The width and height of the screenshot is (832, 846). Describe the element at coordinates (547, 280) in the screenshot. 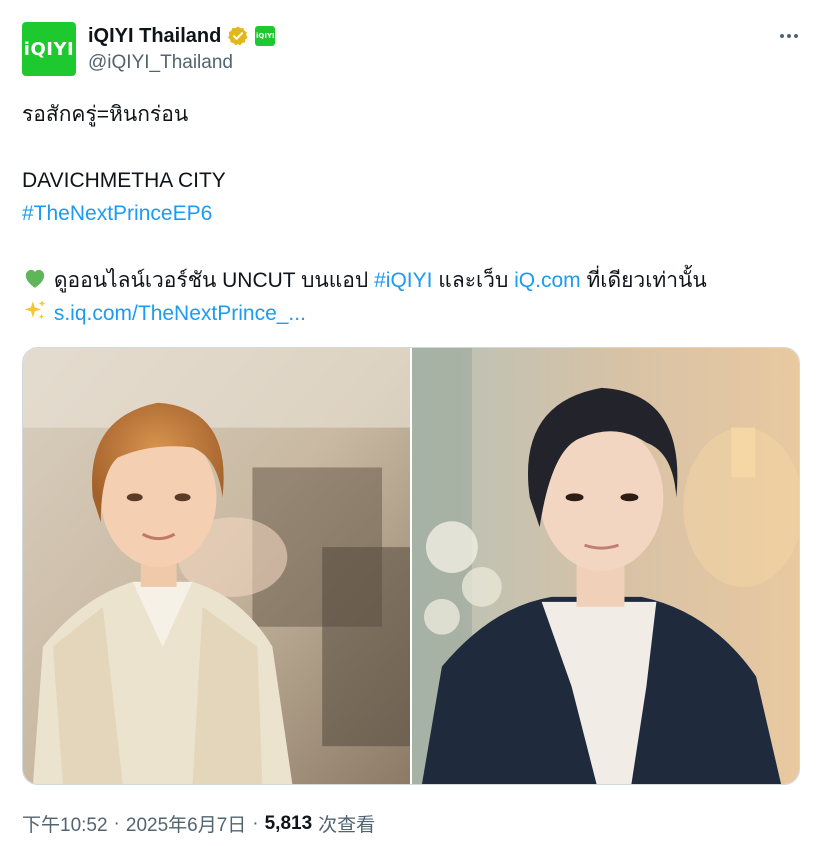

I see `url-link: iQ.com` at that location.